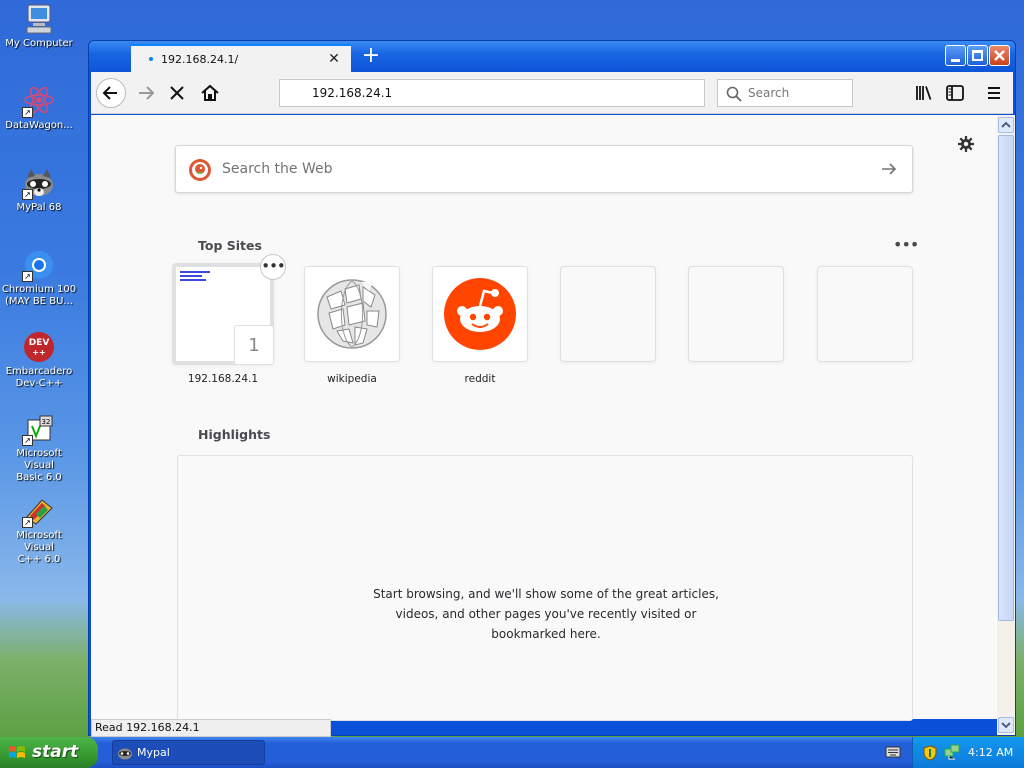 This screenshot has width=1024, height=768. What do you see at coordinates (223, 314) in the screenshot?
I see `top-site-thumbnail: 1` at bounding box center [223, 314].